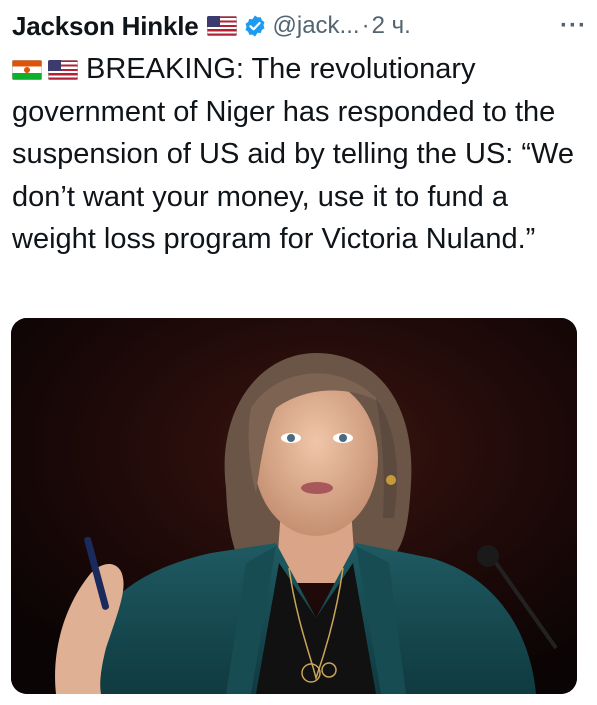 The height and width of the screenshot is (705, 597). I want to click on niger-flag-icon, so click(27, 70).